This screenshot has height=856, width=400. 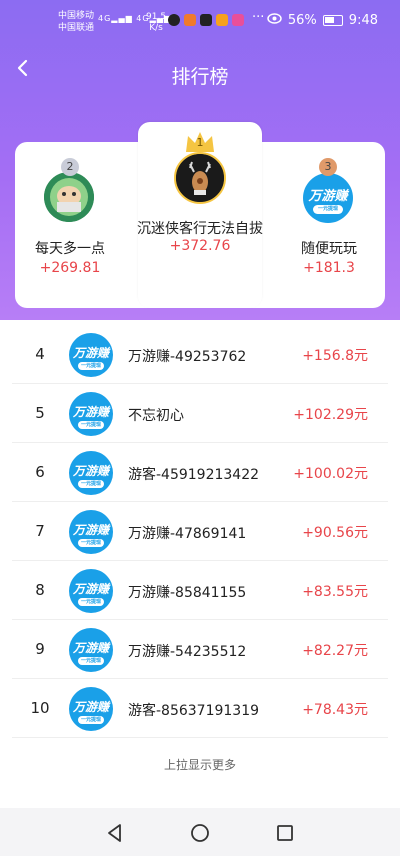 I want to click on amount: +83.55元, so click(x=335, y=592).